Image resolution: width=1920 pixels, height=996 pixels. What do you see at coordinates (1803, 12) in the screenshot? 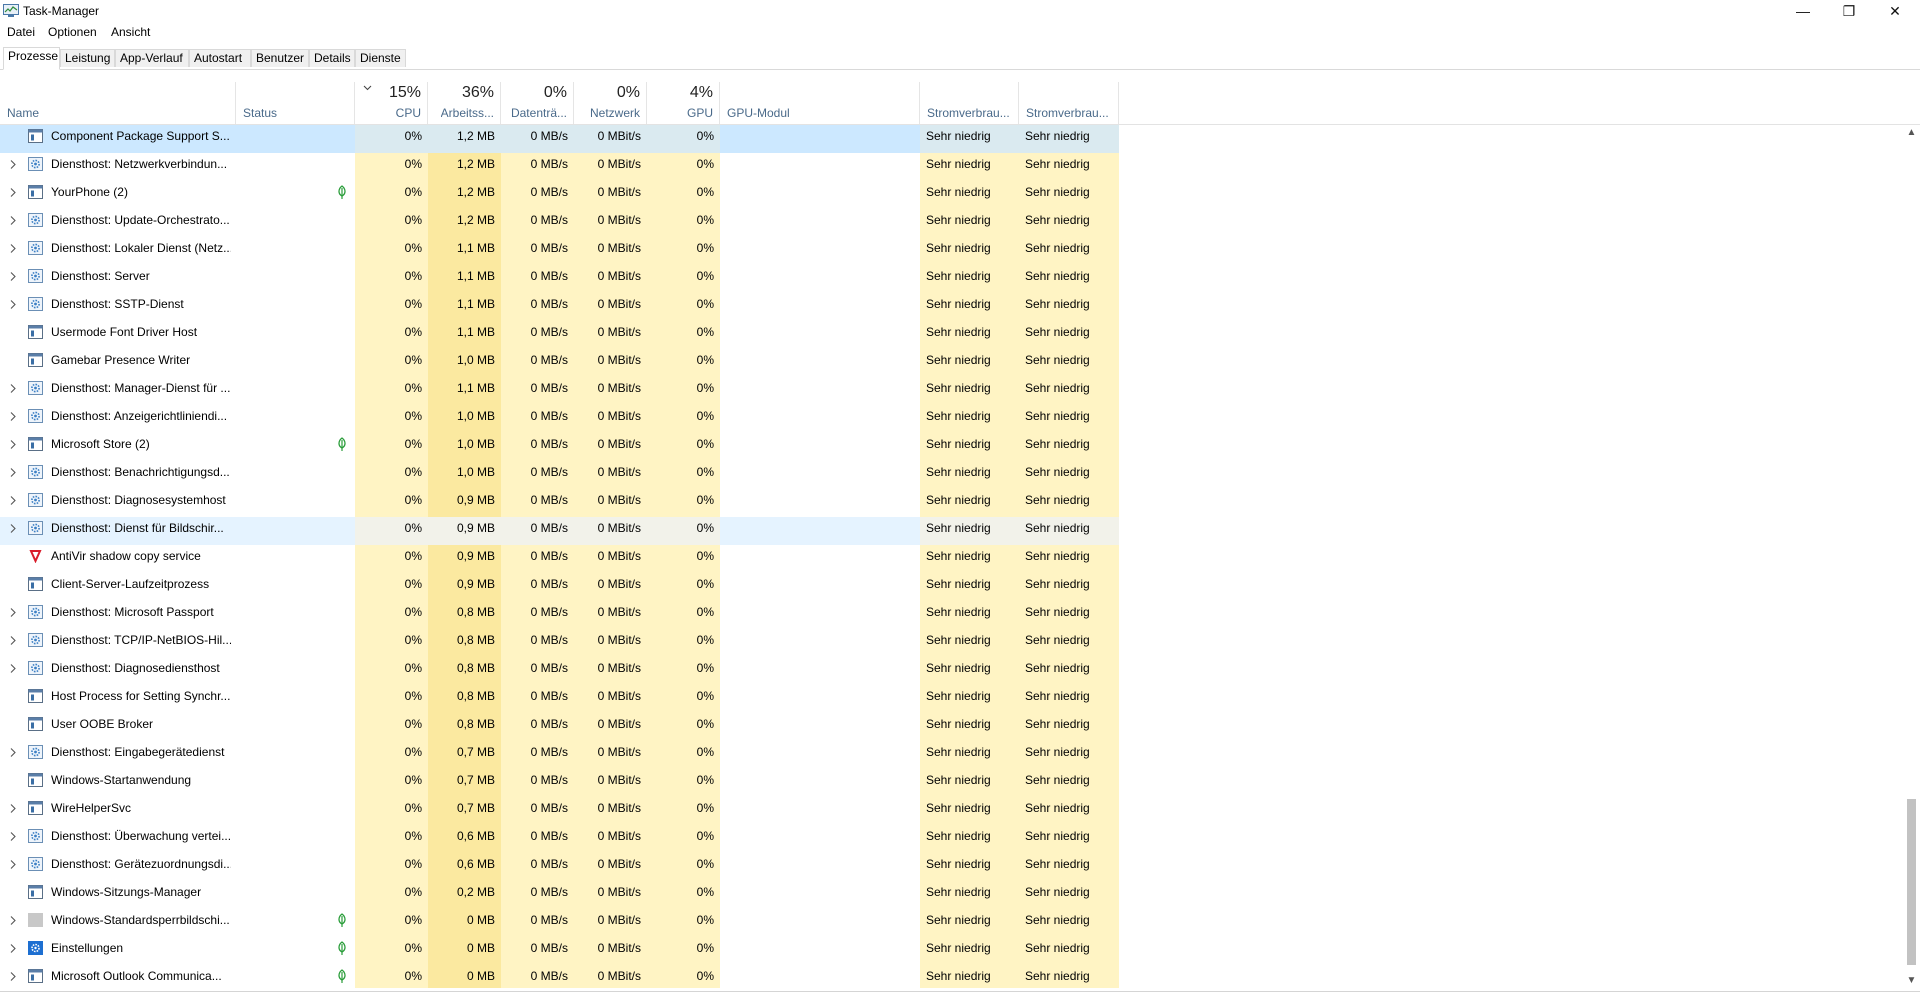
I see `minimize-button: —` at bounding box center [1803, 12].